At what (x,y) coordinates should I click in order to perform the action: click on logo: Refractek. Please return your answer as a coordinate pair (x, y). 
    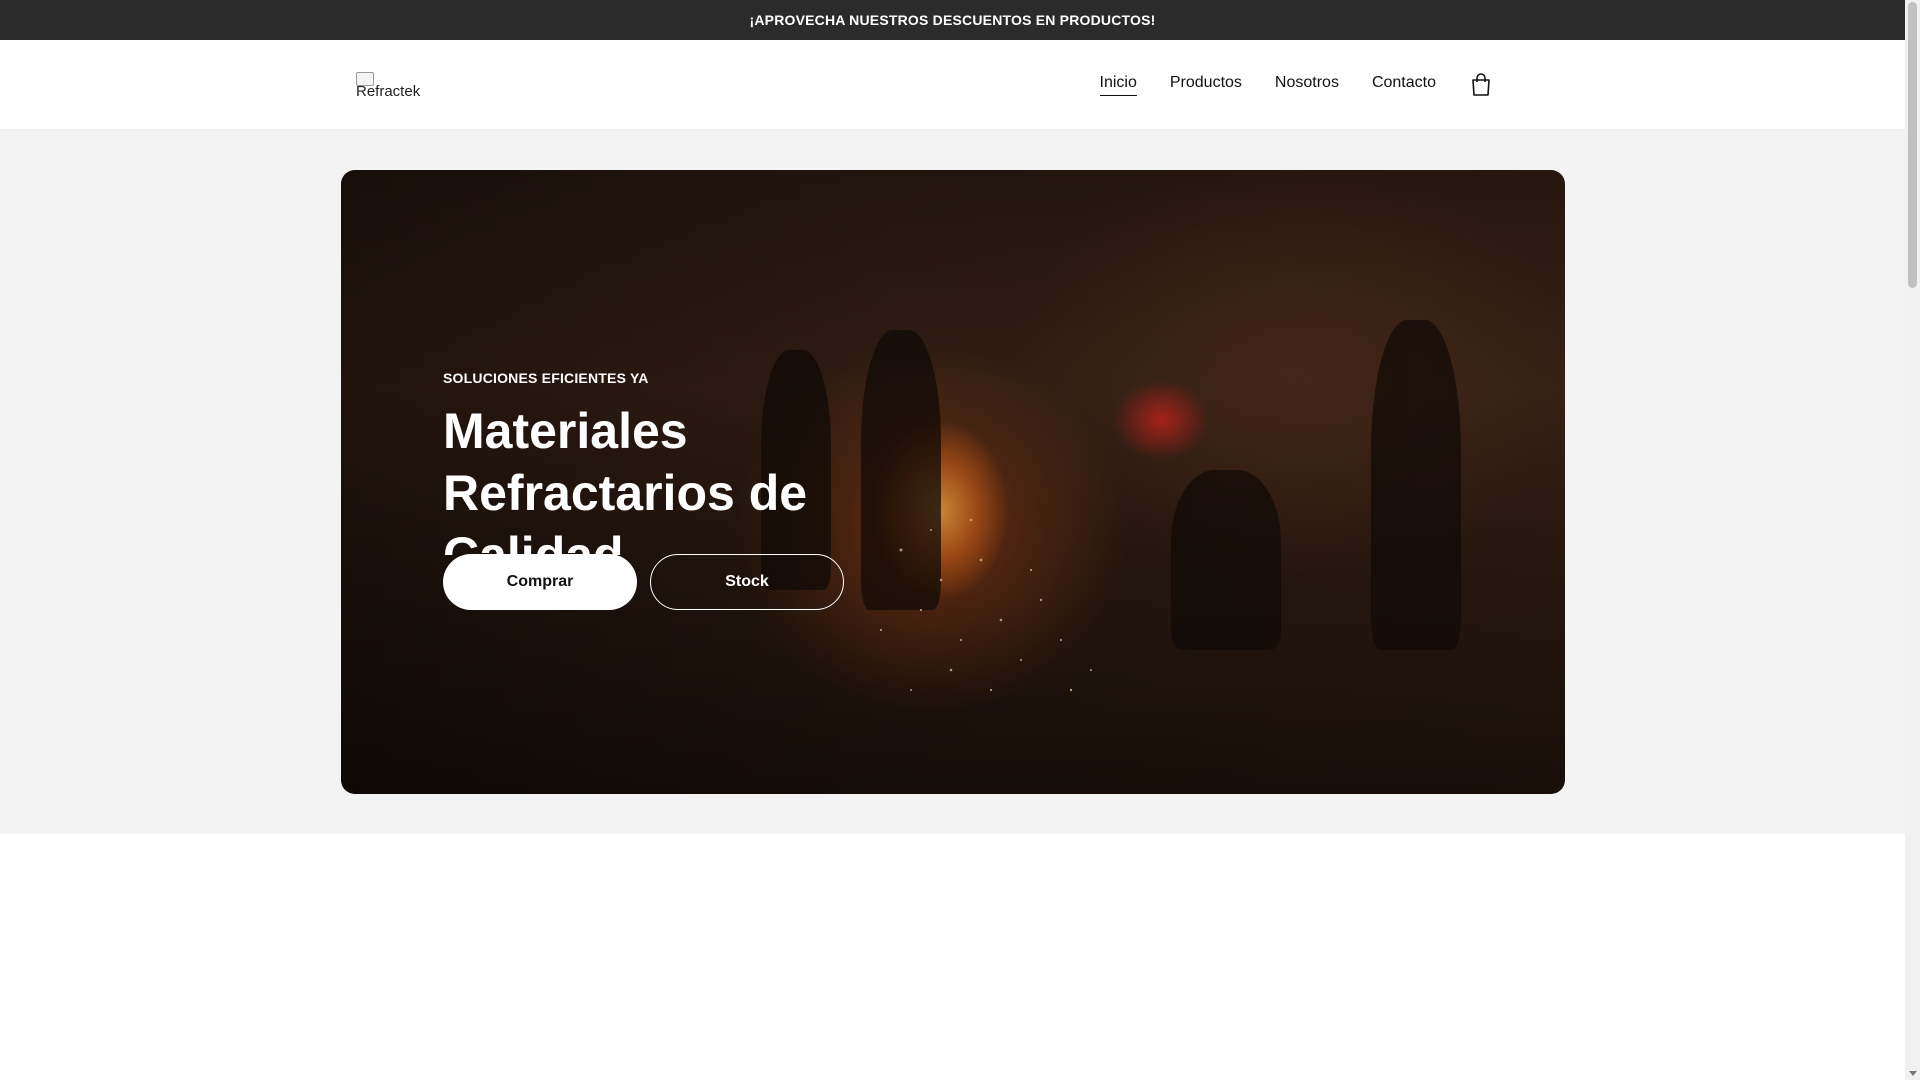
    Looking at the image, I should click on (389, 85).